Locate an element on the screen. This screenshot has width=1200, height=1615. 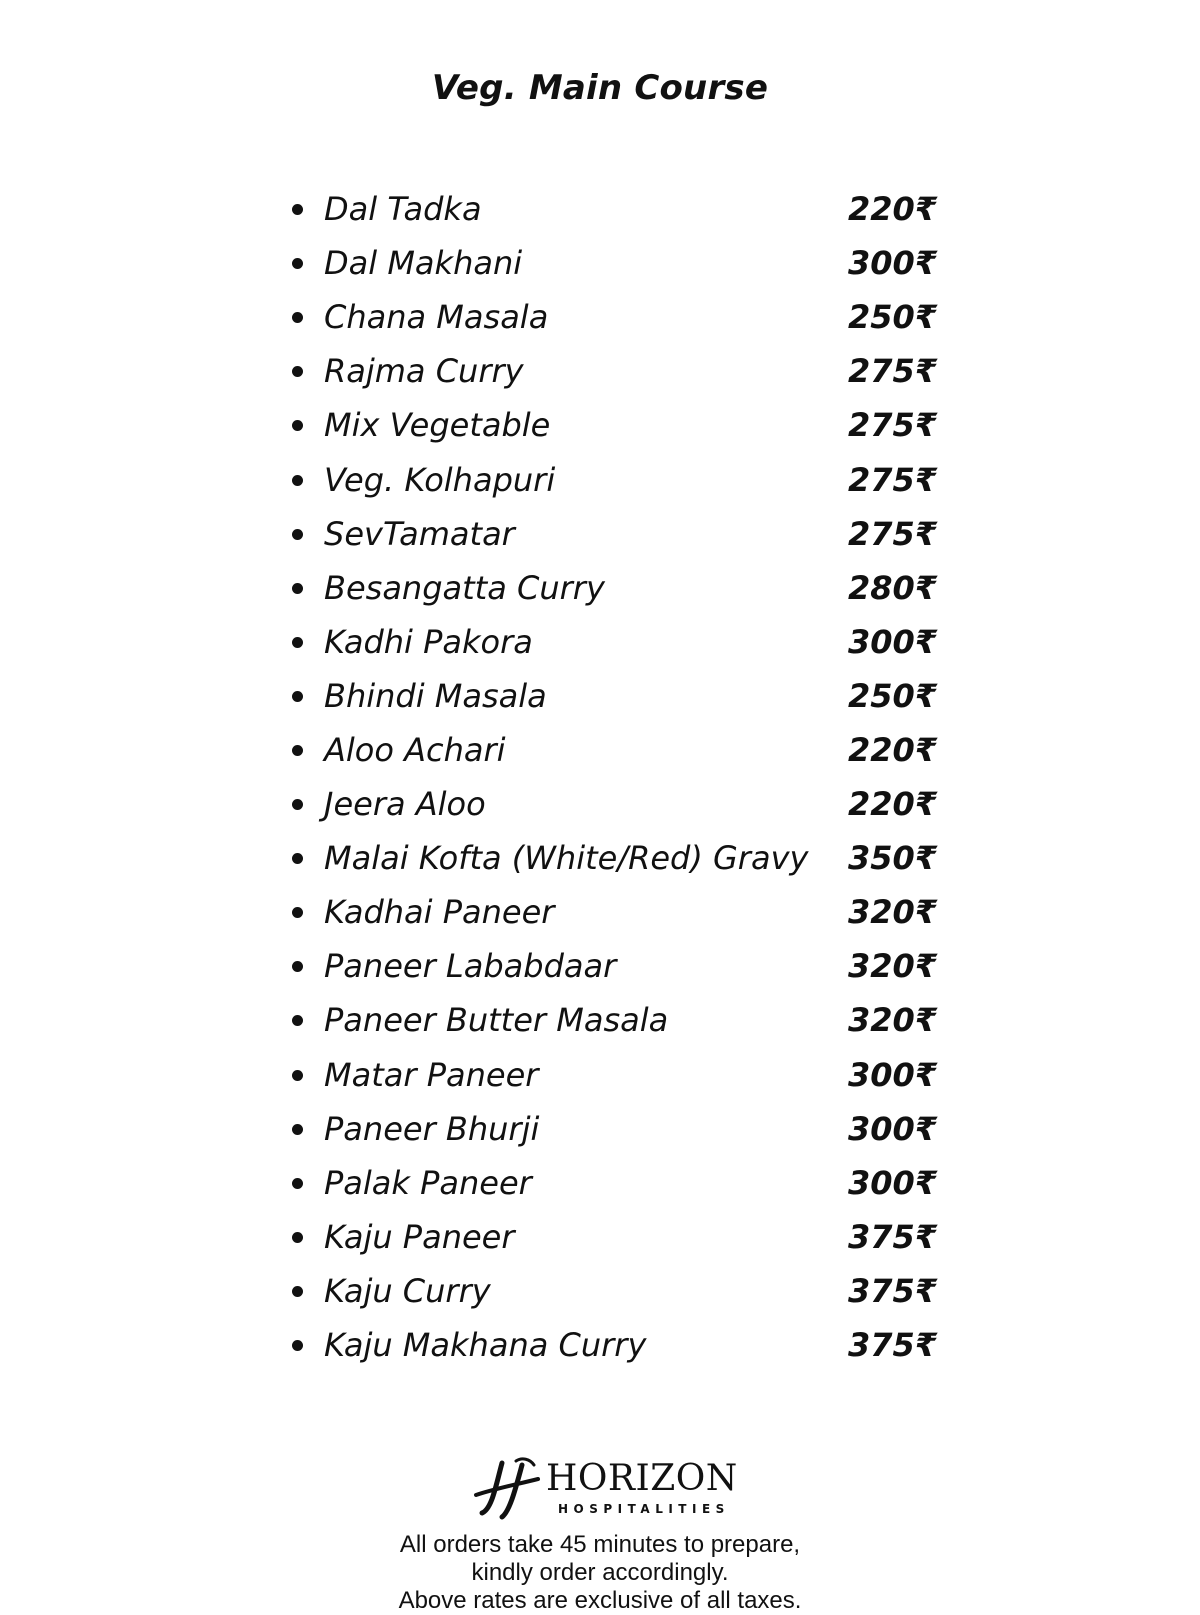
menu-item: Kaju Makhana Curry 375₹ is located at coordinates (618, 1345).